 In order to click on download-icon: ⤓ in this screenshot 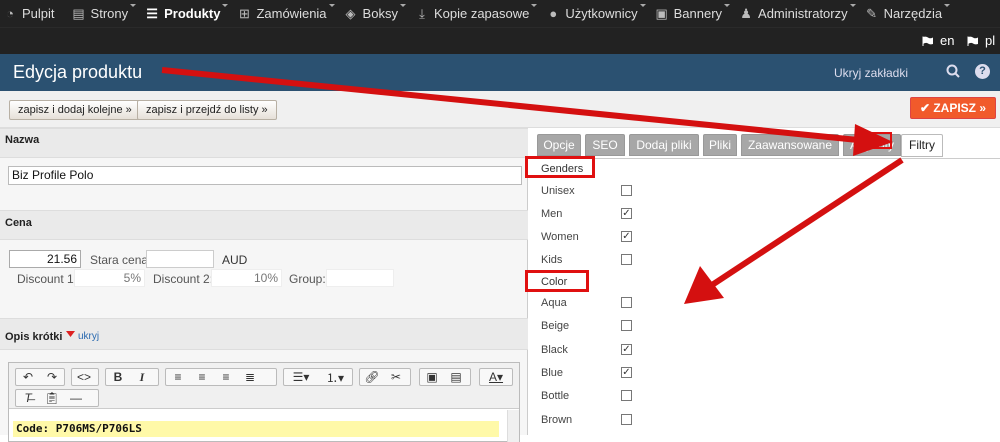, I will do `click(422, 13)`.